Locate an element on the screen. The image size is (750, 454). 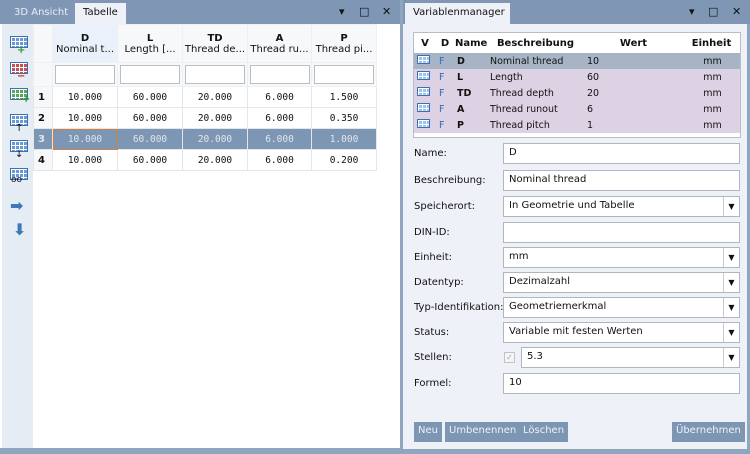
loeschen-button: Löschen is located at coordinates (544, 432).